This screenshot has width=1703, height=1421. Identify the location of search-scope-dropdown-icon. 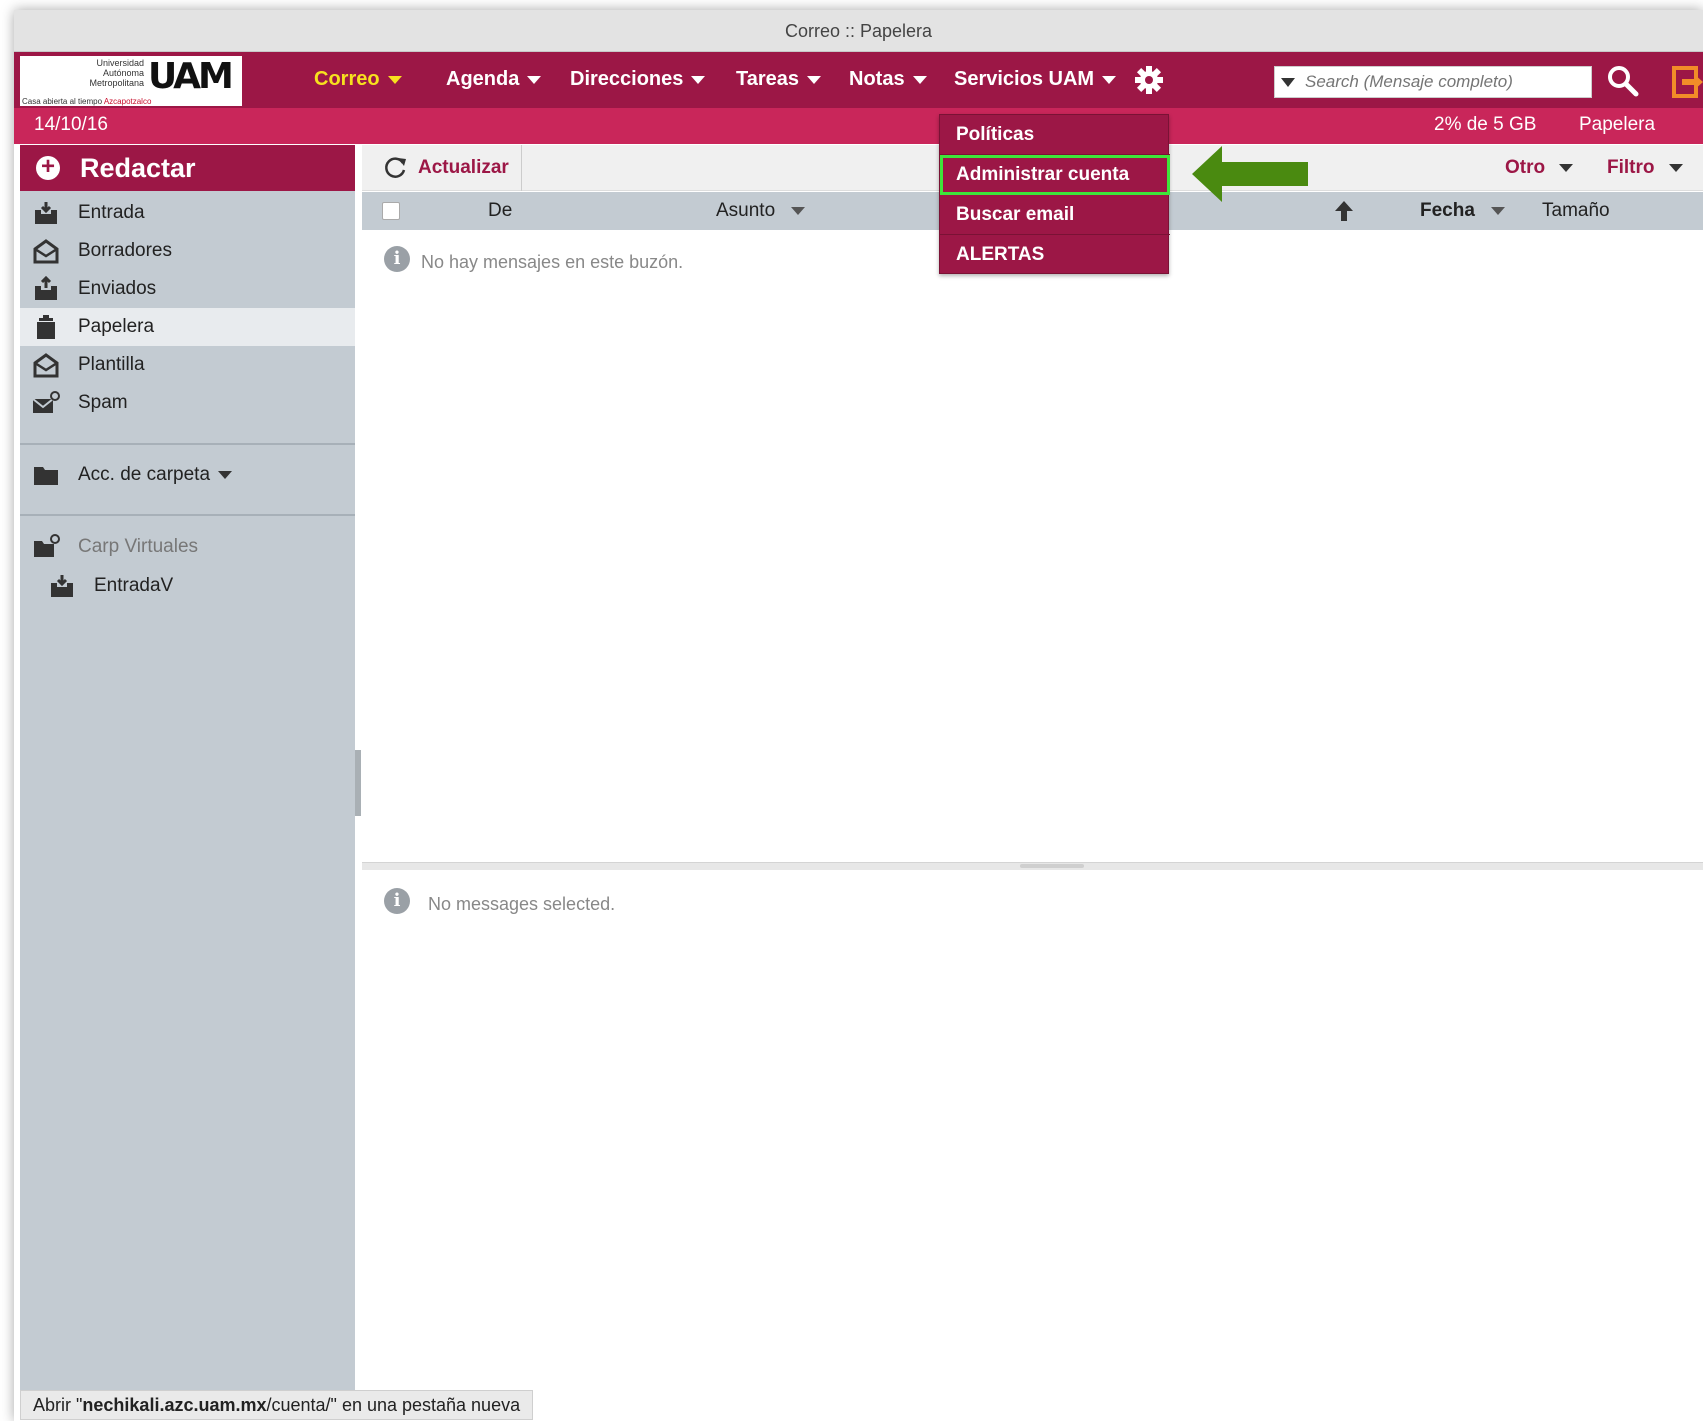
(1288, 82).